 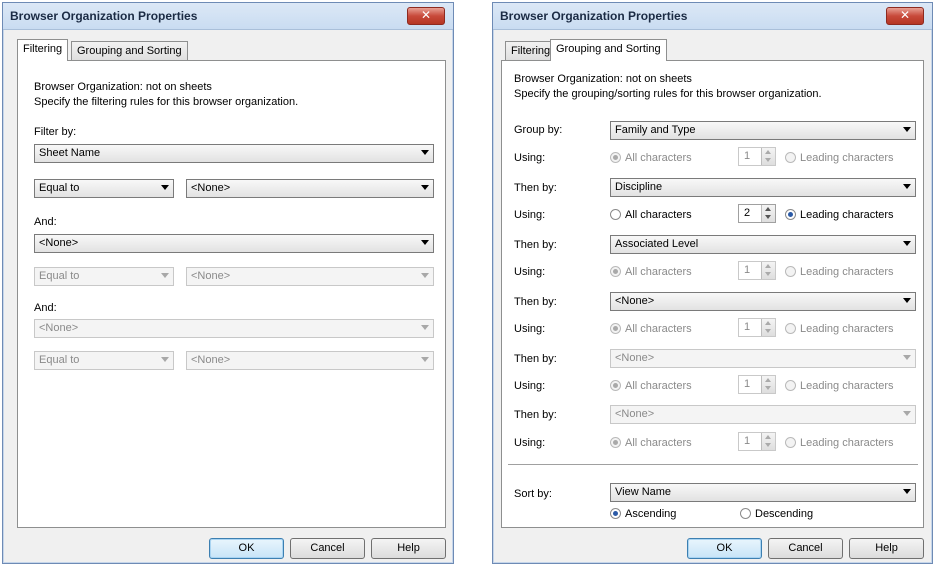 I want to click on group6-all-characters-label: All characters, so click(x=658, y=443).